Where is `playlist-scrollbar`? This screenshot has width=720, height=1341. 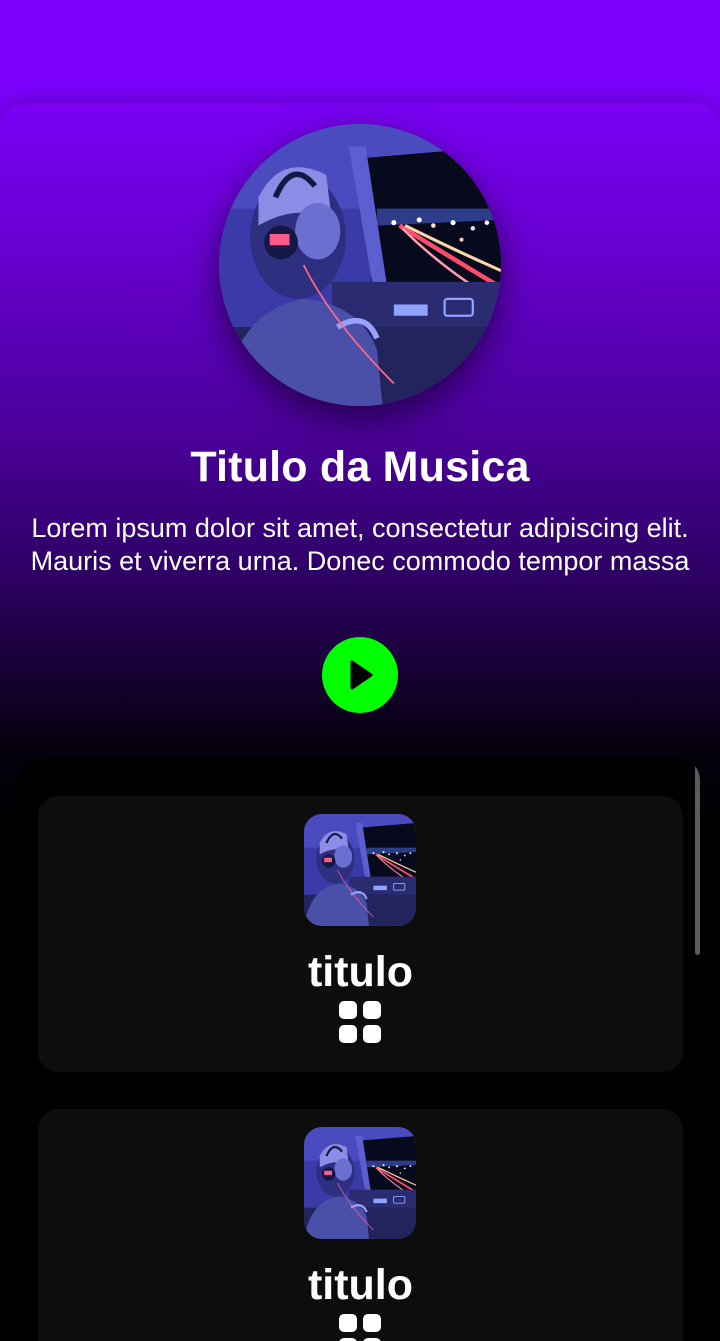
playlist-scrollbar is located at coordinates (697, 857).